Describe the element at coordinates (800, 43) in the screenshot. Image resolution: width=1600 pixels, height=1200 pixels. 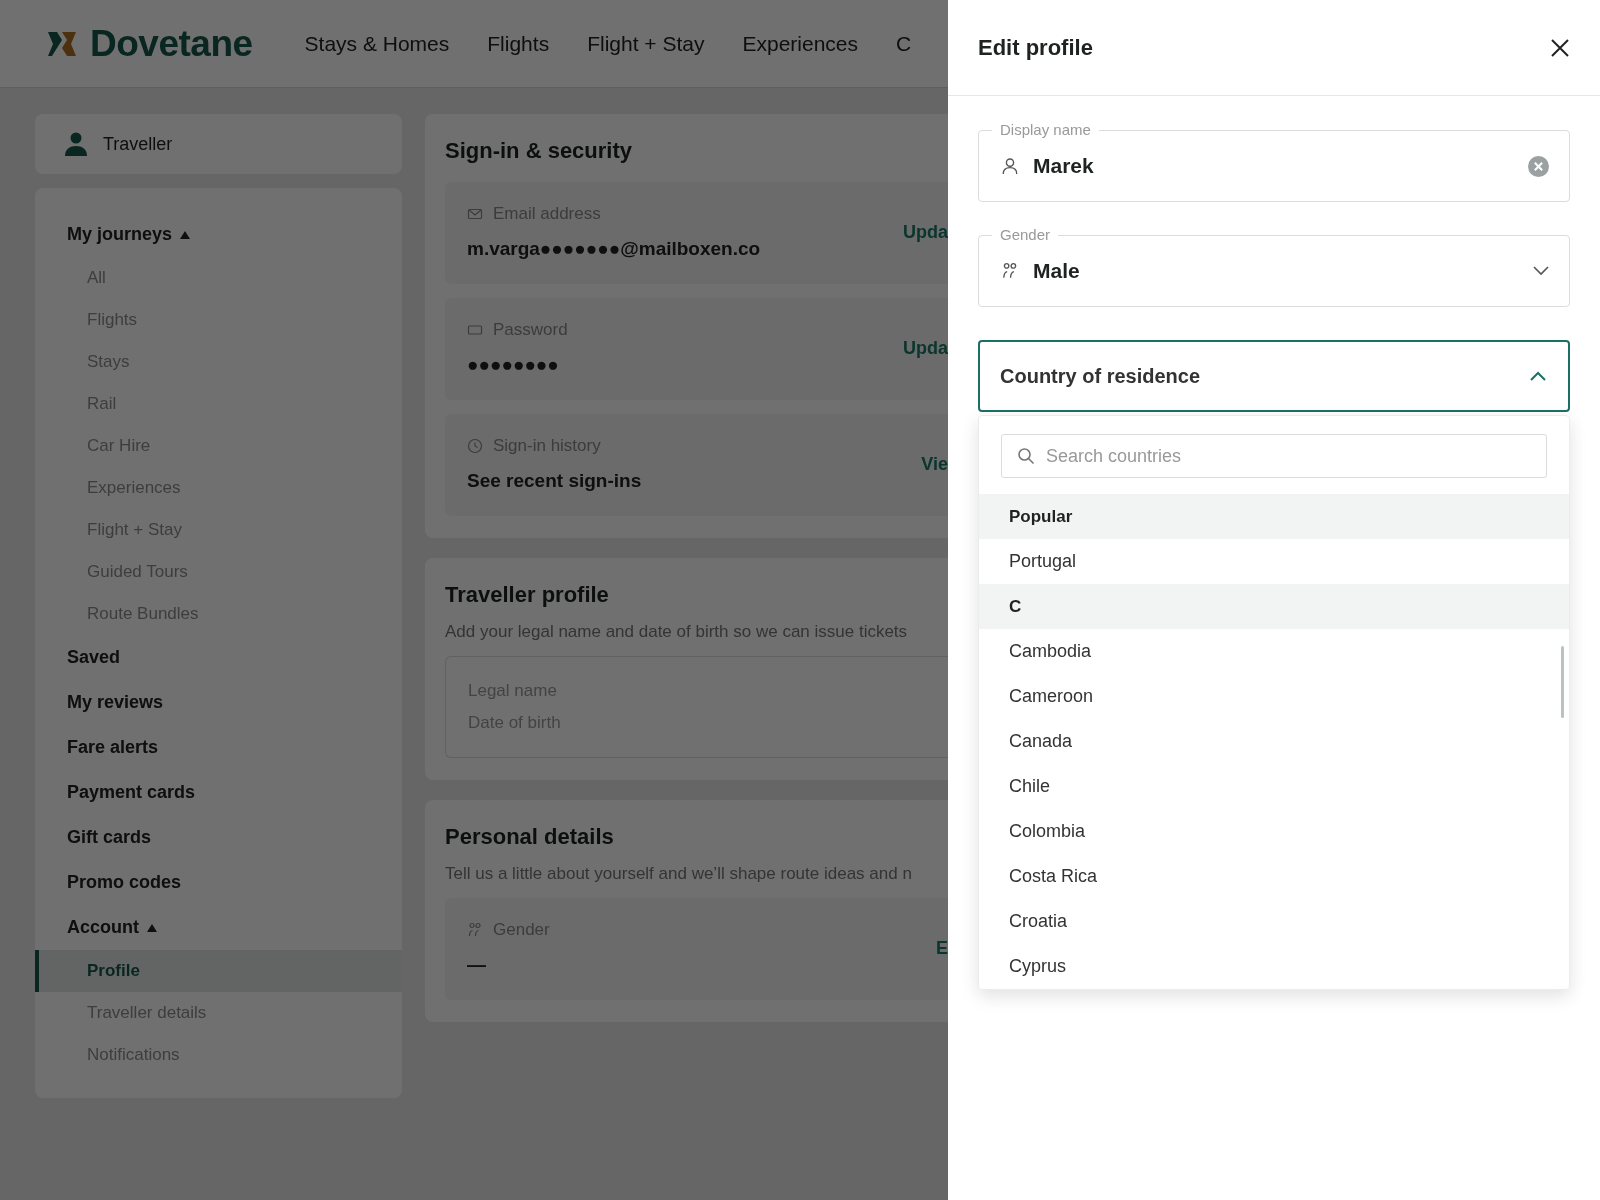
I see `nav-link: Experiences` at that location.